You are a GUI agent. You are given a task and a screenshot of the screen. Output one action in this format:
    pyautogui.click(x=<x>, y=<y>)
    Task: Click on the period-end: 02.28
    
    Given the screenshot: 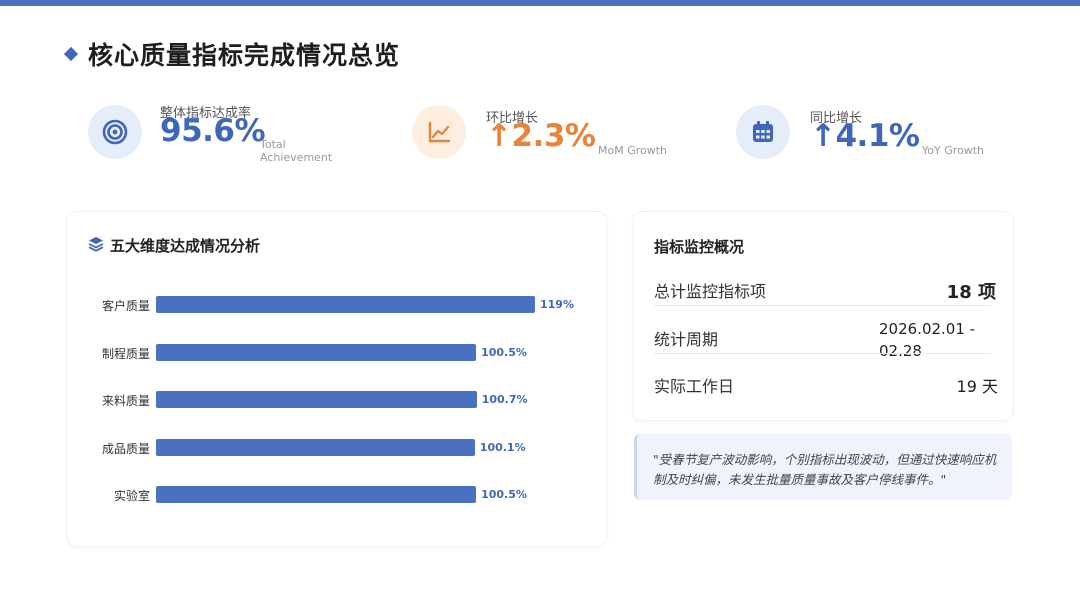 What is the action you would take?
    pyautogui.click(x=900, y=351)
    